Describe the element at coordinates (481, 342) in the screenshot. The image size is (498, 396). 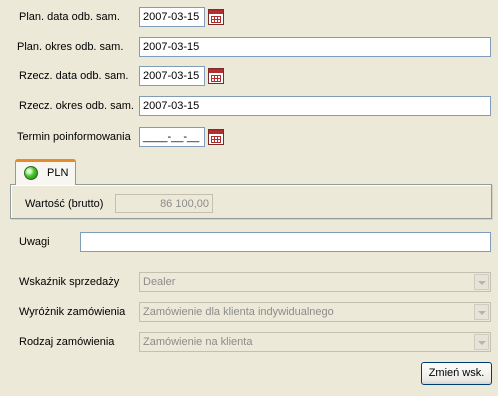
I see `rodzaj-dropdown-icon` at that location.